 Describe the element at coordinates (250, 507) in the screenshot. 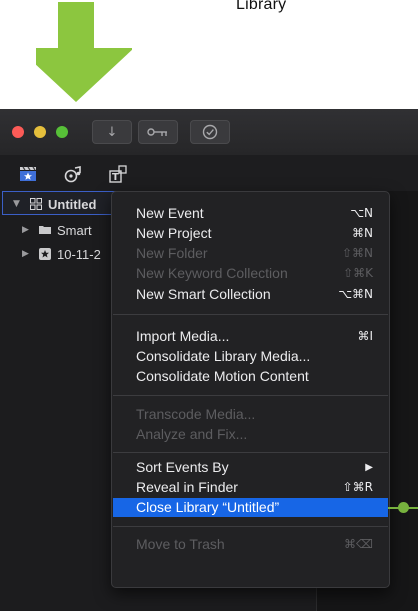

I see `menu-item-close-library: Close Library “Untitled”` at that location.